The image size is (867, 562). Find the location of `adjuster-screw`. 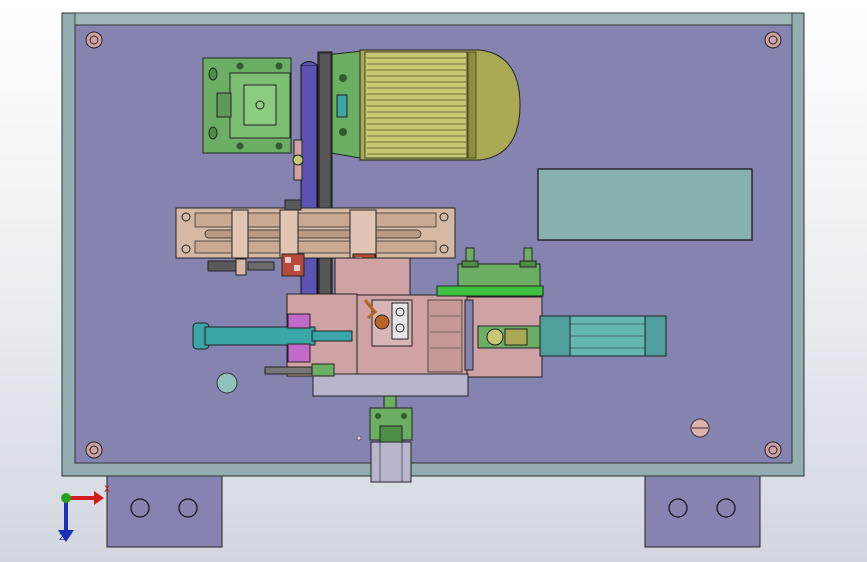

adjuster-screw is located at coordinates (700, 428).